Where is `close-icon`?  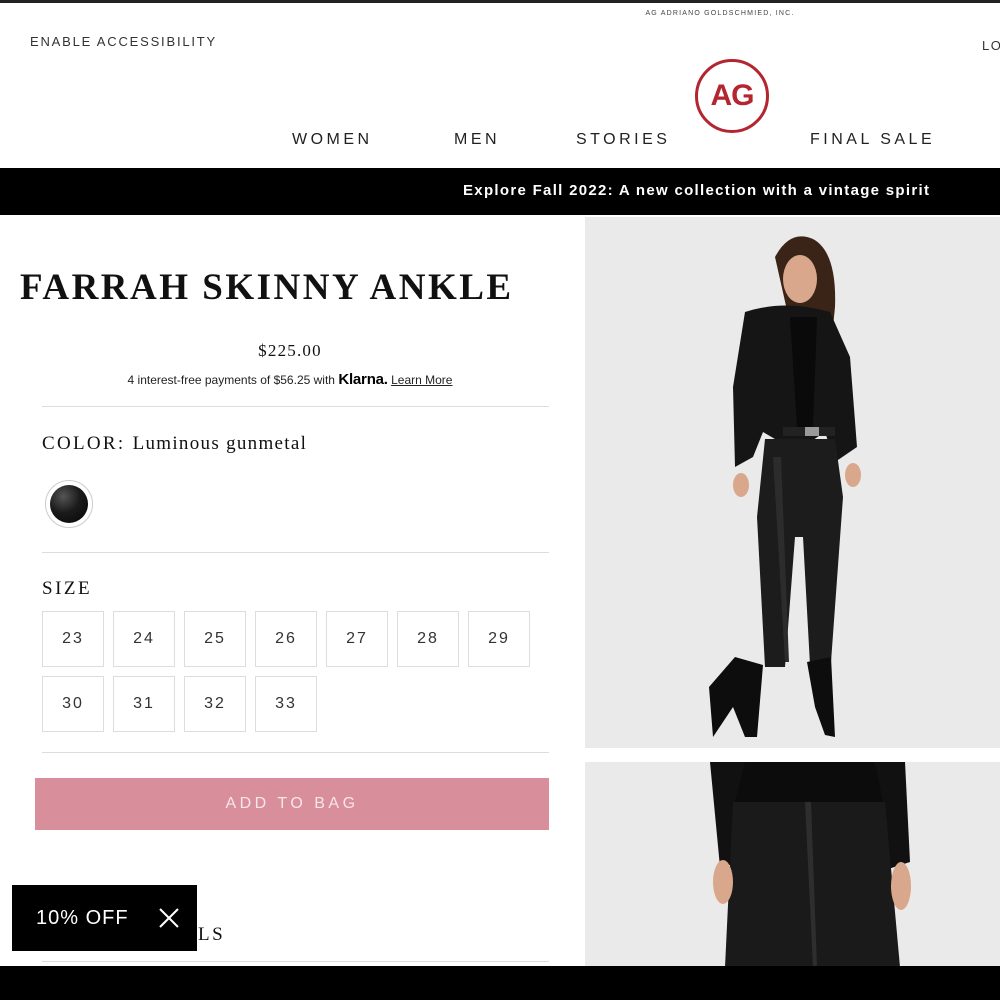 close-icon is located at coordinates (169, 918).